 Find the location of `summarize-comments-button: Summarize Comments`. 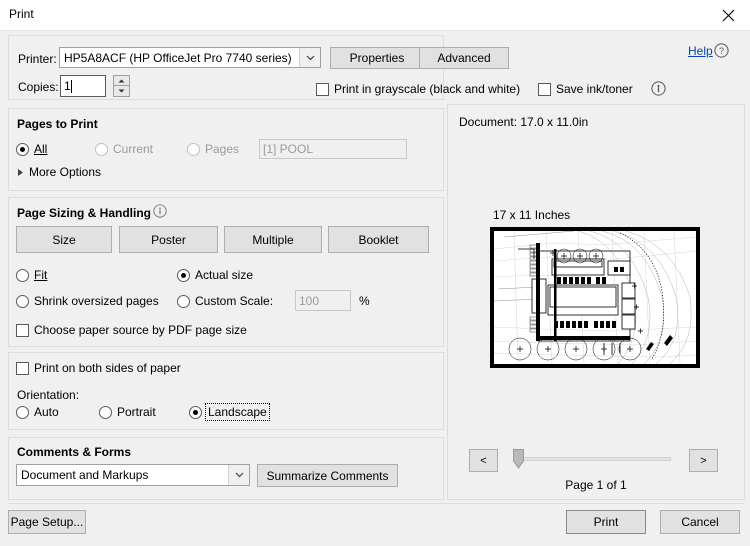

summarize-comments-button: Summarize Comments is located at coordinates (327, 475).